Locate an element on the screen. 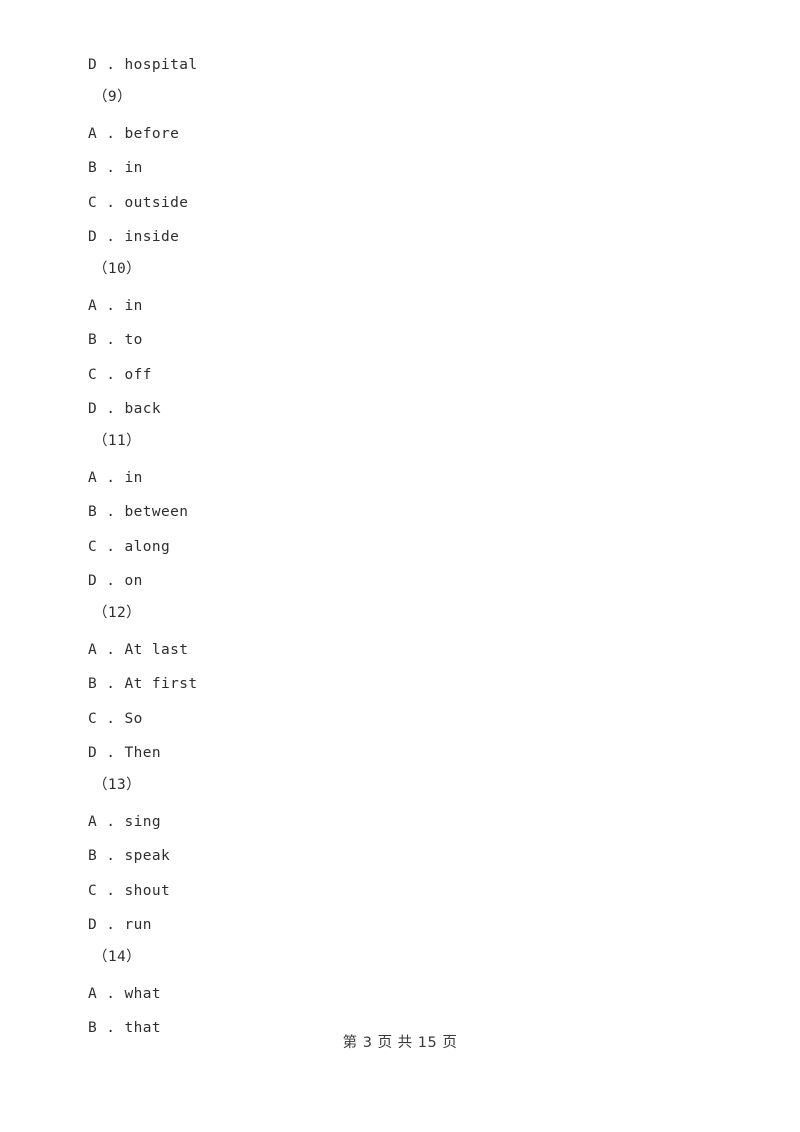 This screenshot has width=800, height=1132. answer-option: B . in is located at coordinates (115, 168).